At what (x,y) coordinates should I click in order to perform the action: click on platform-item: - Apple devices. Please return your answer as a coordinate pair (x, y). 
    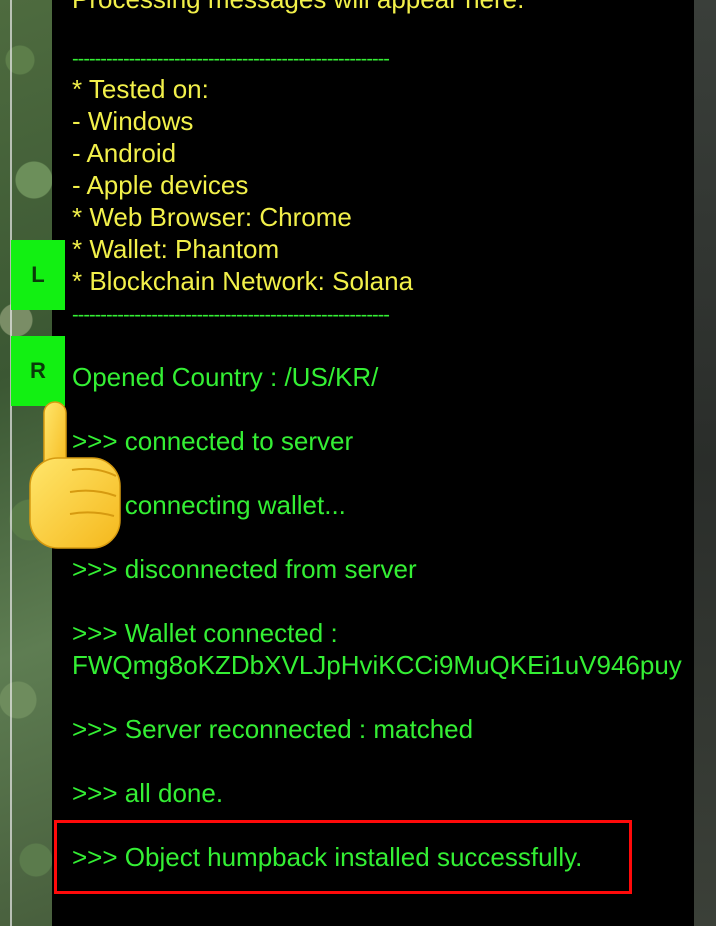
    Looking at the image, I should click on (160, 185).